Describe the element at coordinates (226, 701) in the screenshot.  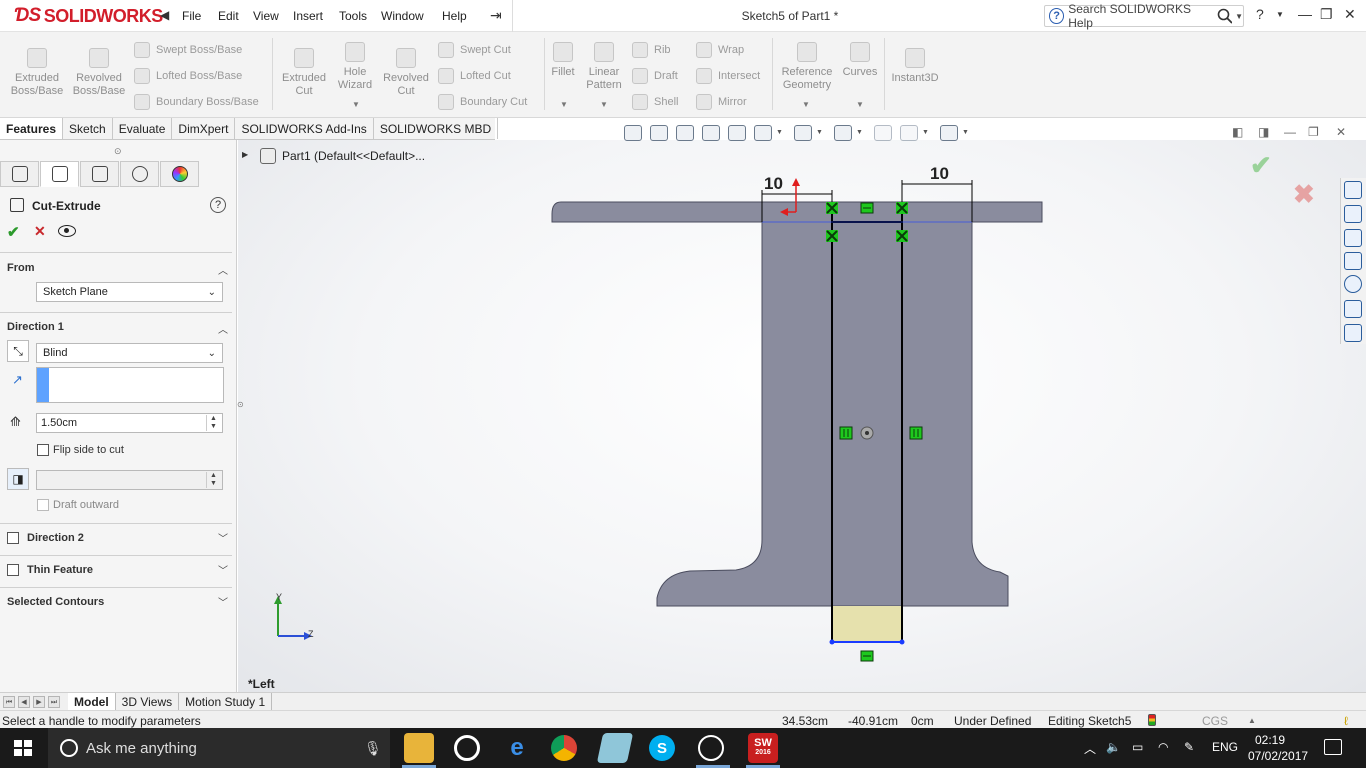
I see `tab-motion-study: Motion Study 1` at that location.